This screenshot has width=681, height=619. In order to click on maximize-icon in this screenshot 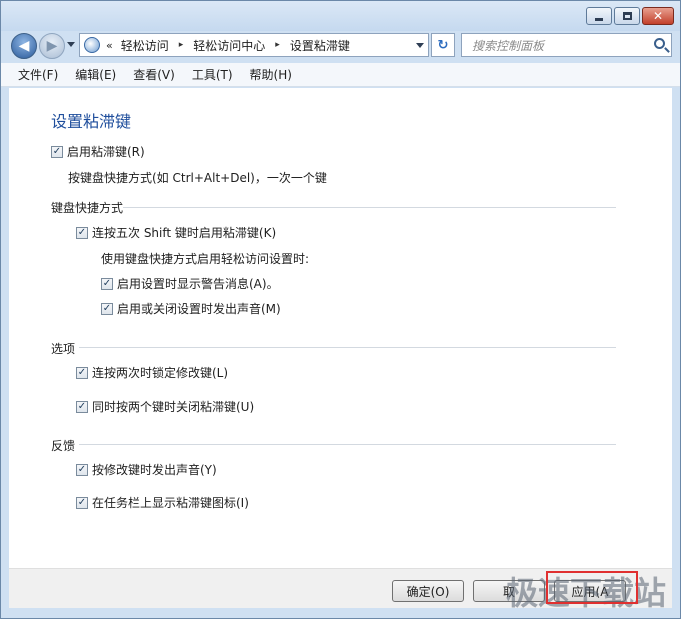, I will do `click(627, 16)`.